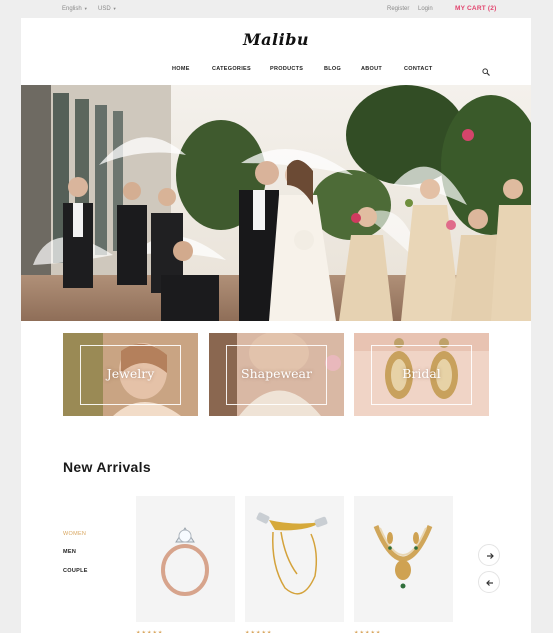  Describe the element at coordinates (332, 69) in the screenshot. I see `nav-blog: BLOG` at that location.